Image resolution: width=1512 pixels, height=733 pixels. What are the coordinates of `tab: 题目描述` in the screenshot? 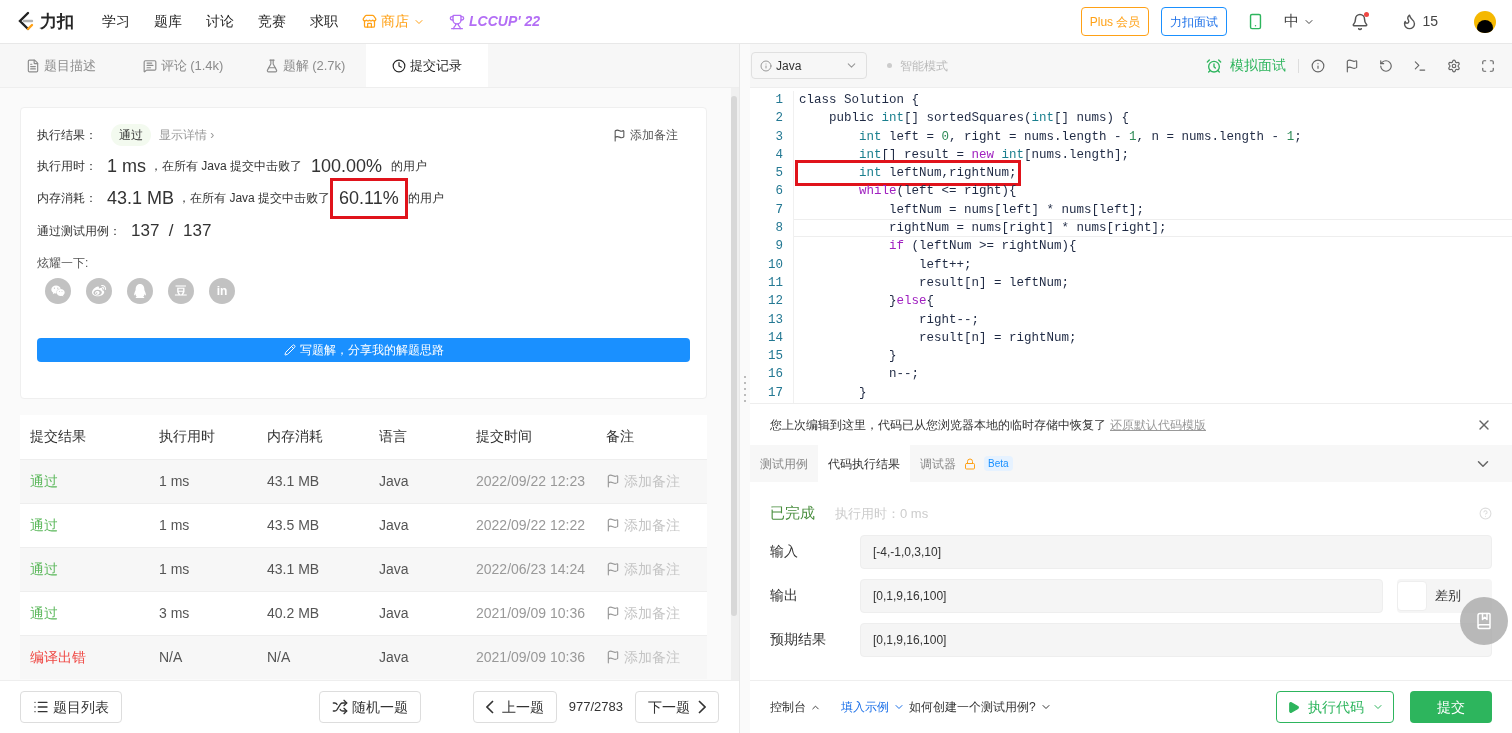 It's located at (61, 65).